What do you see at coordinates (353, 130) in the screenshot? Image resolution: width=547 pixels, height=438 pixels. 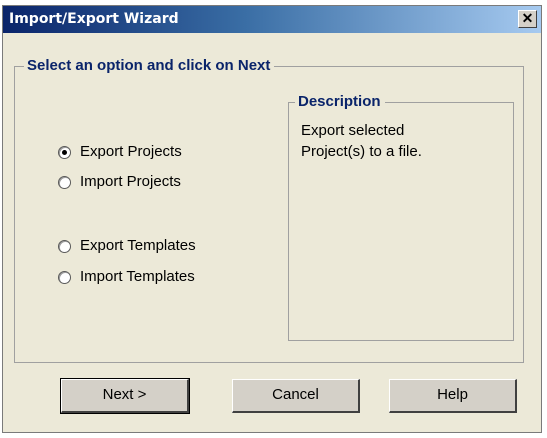 I see `description-line-1: Export selected` at bounding box center [353, 130].